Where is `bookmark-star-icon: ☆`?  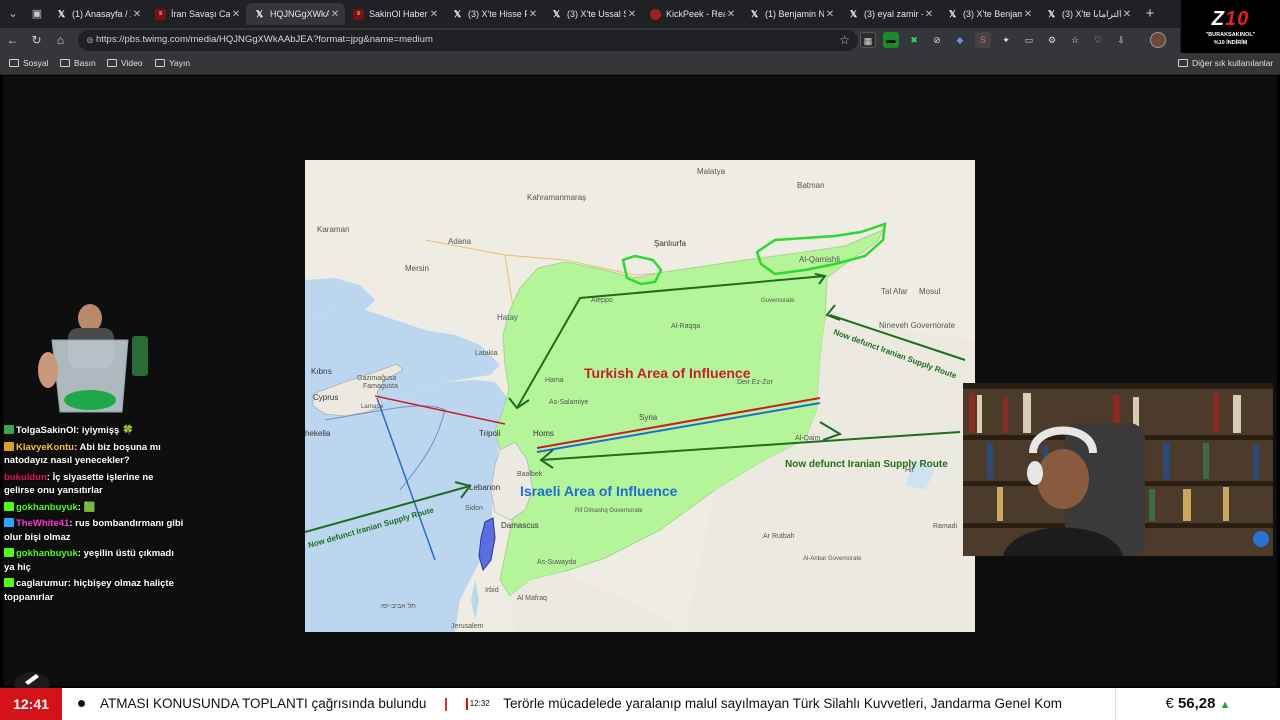 bookmark-star-icon: ☆ is located at coordinates (844, 40).